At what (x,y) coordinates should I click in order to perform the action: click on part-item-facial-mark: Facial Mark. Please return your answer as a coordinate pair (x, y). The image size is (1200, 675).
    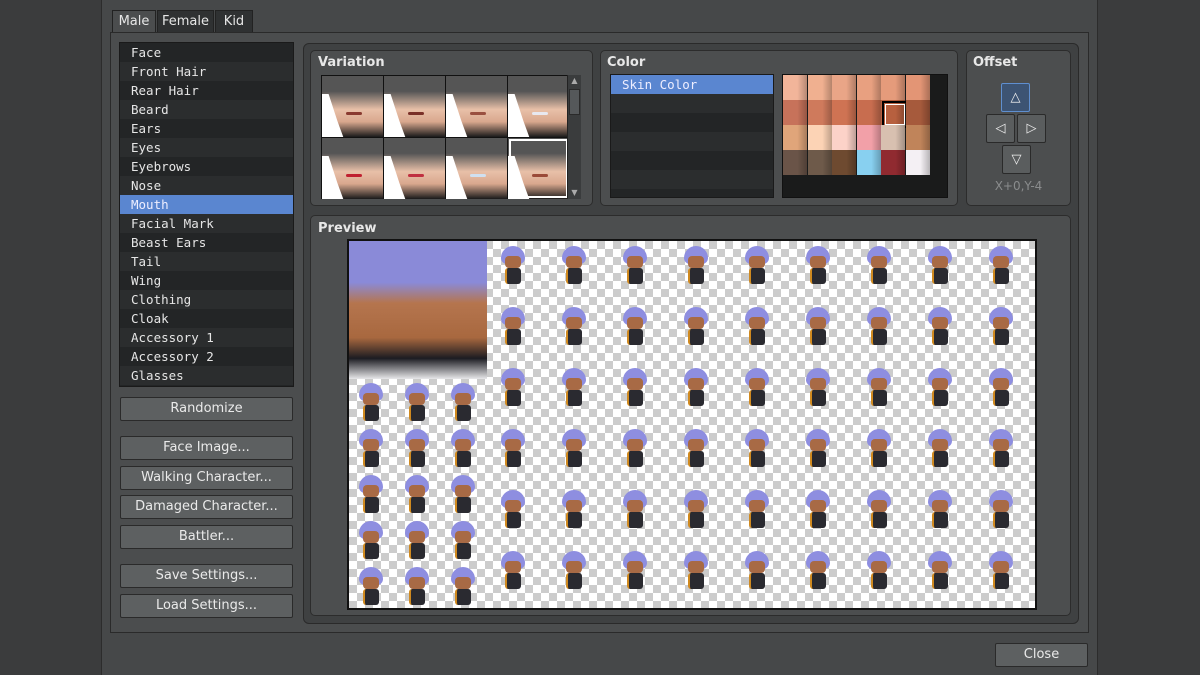
    Looking at the image, I should click on (206, 223).